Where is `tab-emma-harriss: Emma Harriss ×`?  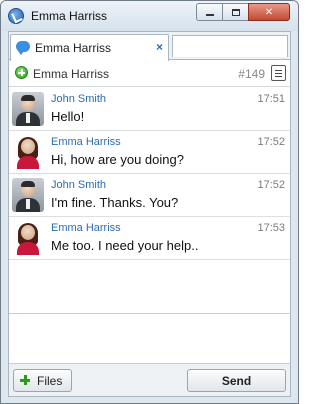 tab-emma-harriss: Emma Harriss × is located at coordinates (89, 47).